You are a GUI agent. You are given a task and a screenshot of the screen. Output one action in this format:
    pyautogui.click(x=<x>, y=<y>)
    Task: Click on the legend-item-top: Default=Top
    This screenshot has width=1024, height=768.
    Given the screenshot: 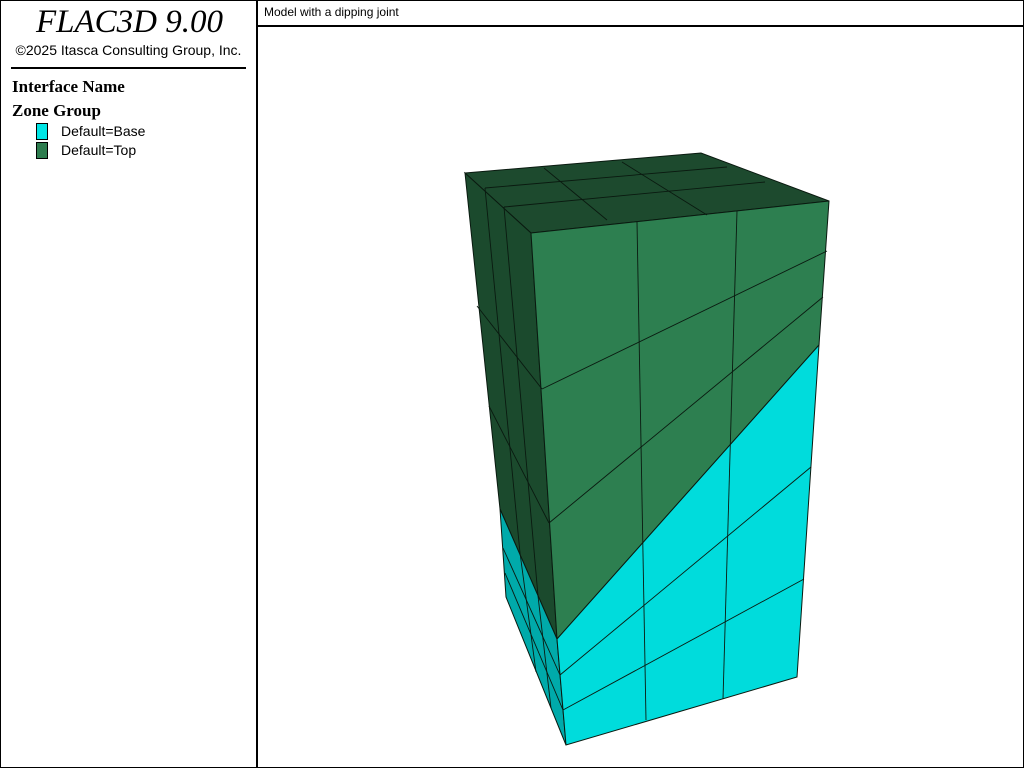 What is the action you would take?
    pyautogui.click(x=86, y=150)
    